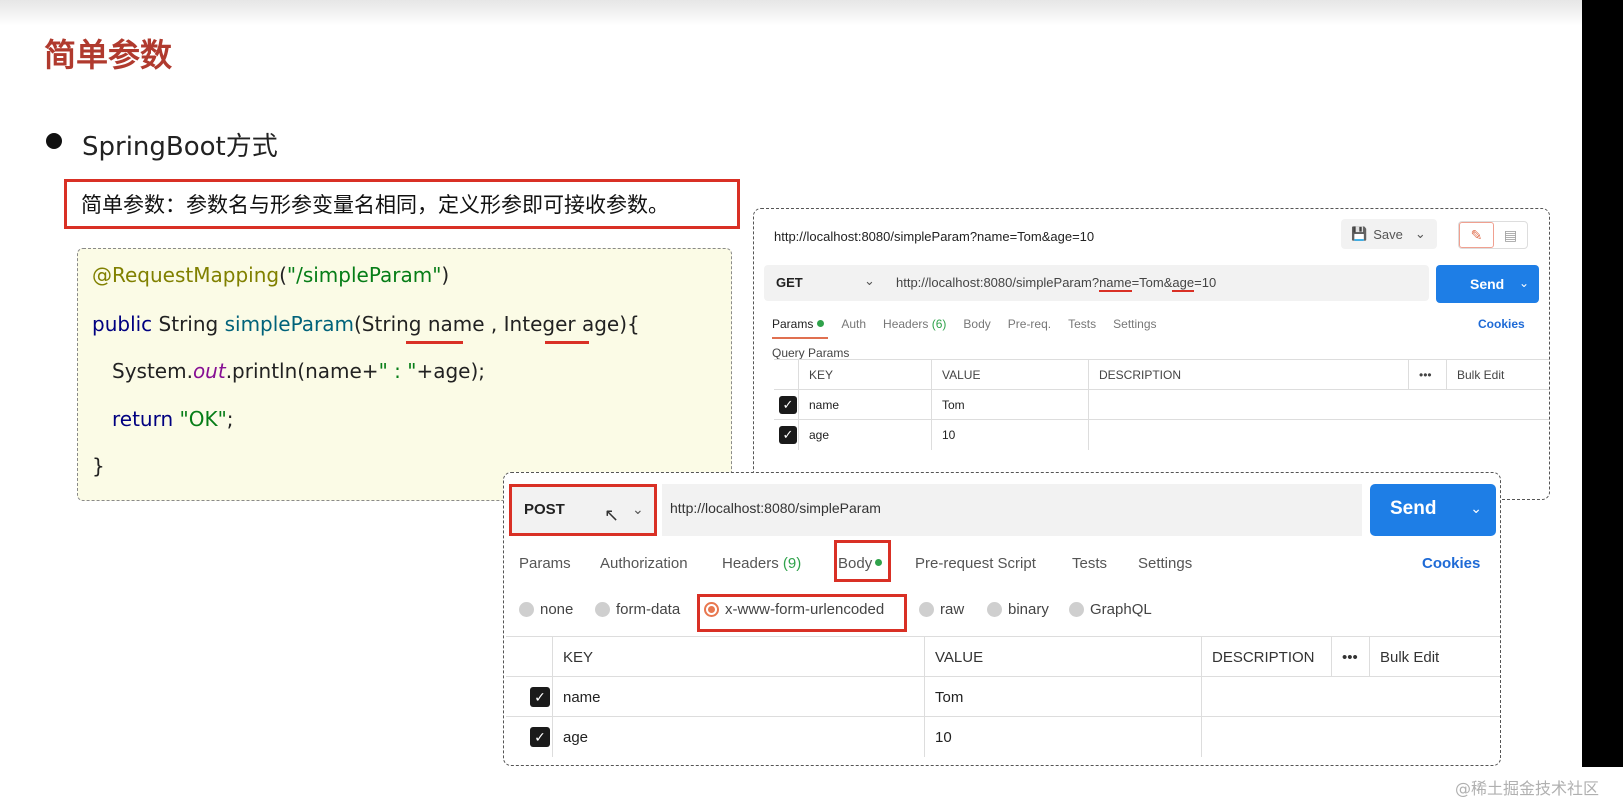 This screenshot has height=803, width=1623. I want to click on code-token: ), so click(445, 275).